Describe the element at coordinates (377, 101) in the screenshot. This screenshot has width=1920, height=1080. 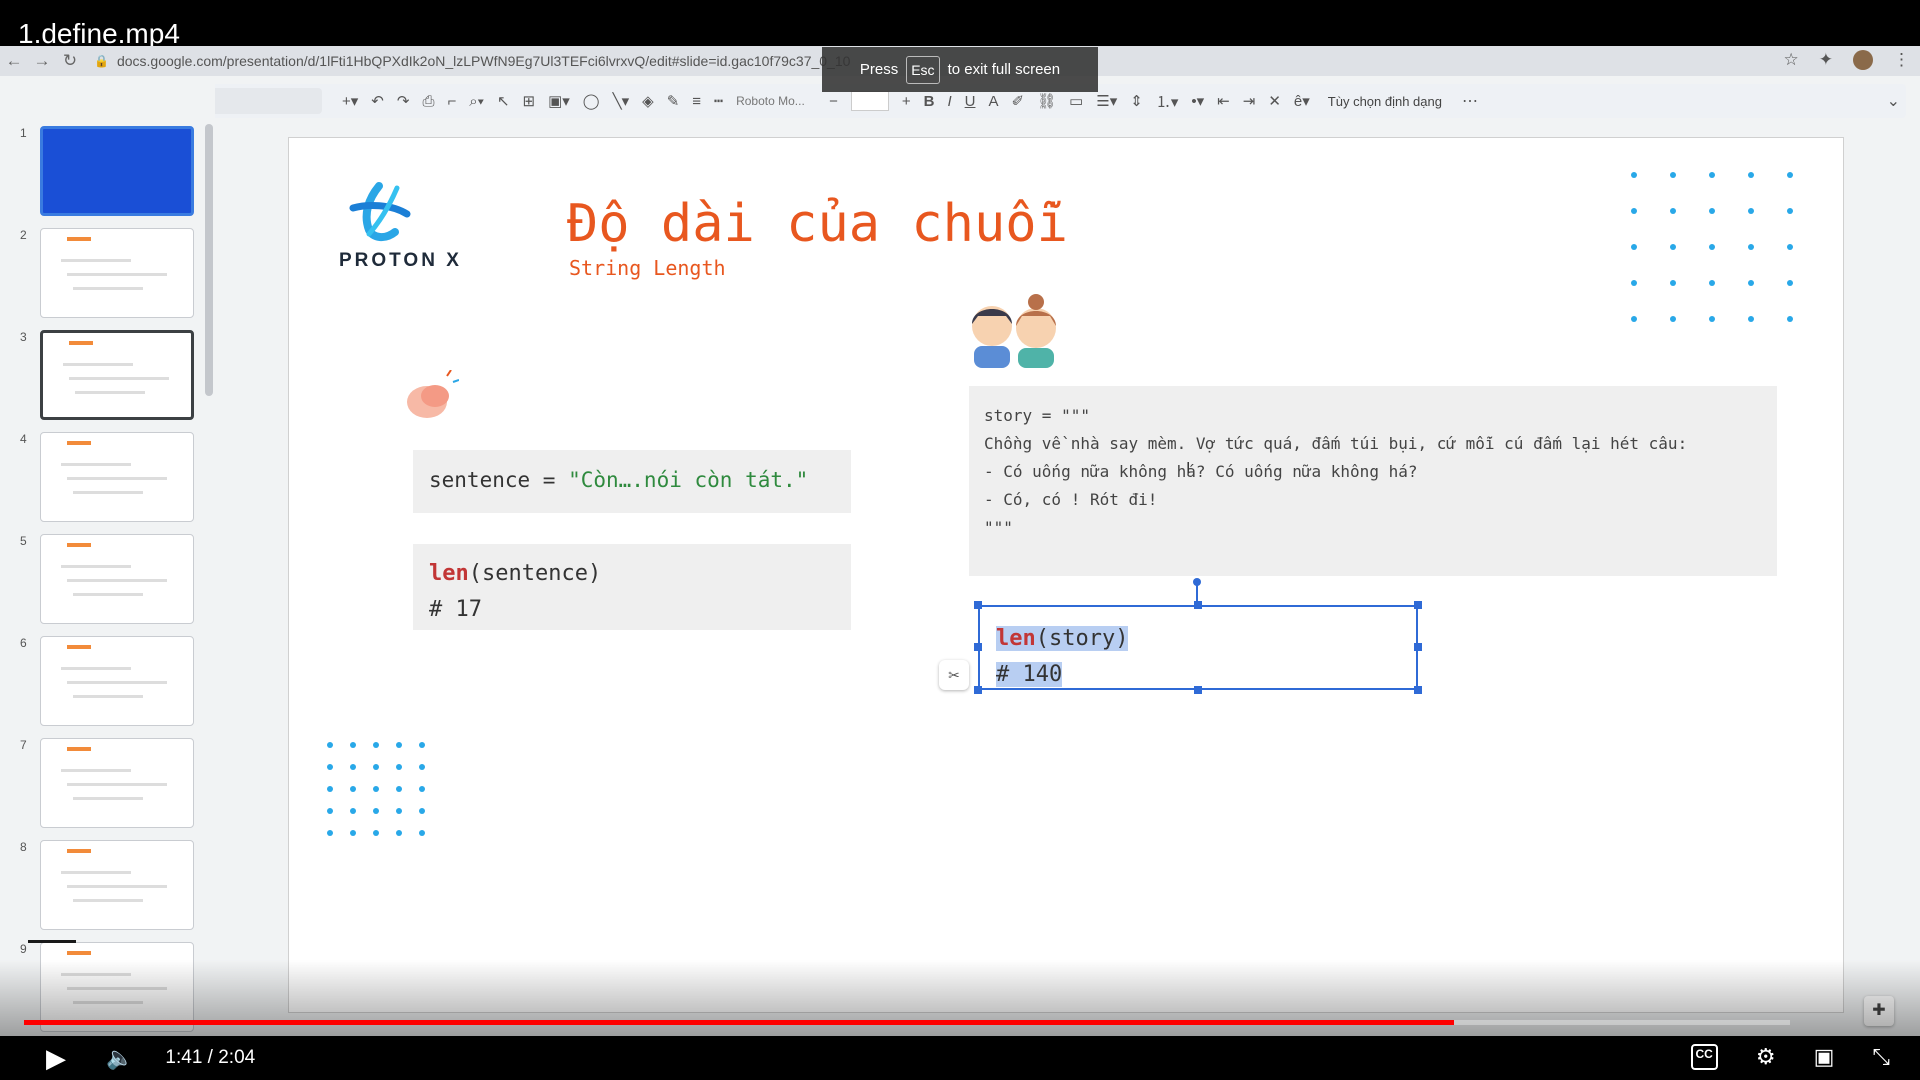
I see `undo-icon: ↶` at that location.